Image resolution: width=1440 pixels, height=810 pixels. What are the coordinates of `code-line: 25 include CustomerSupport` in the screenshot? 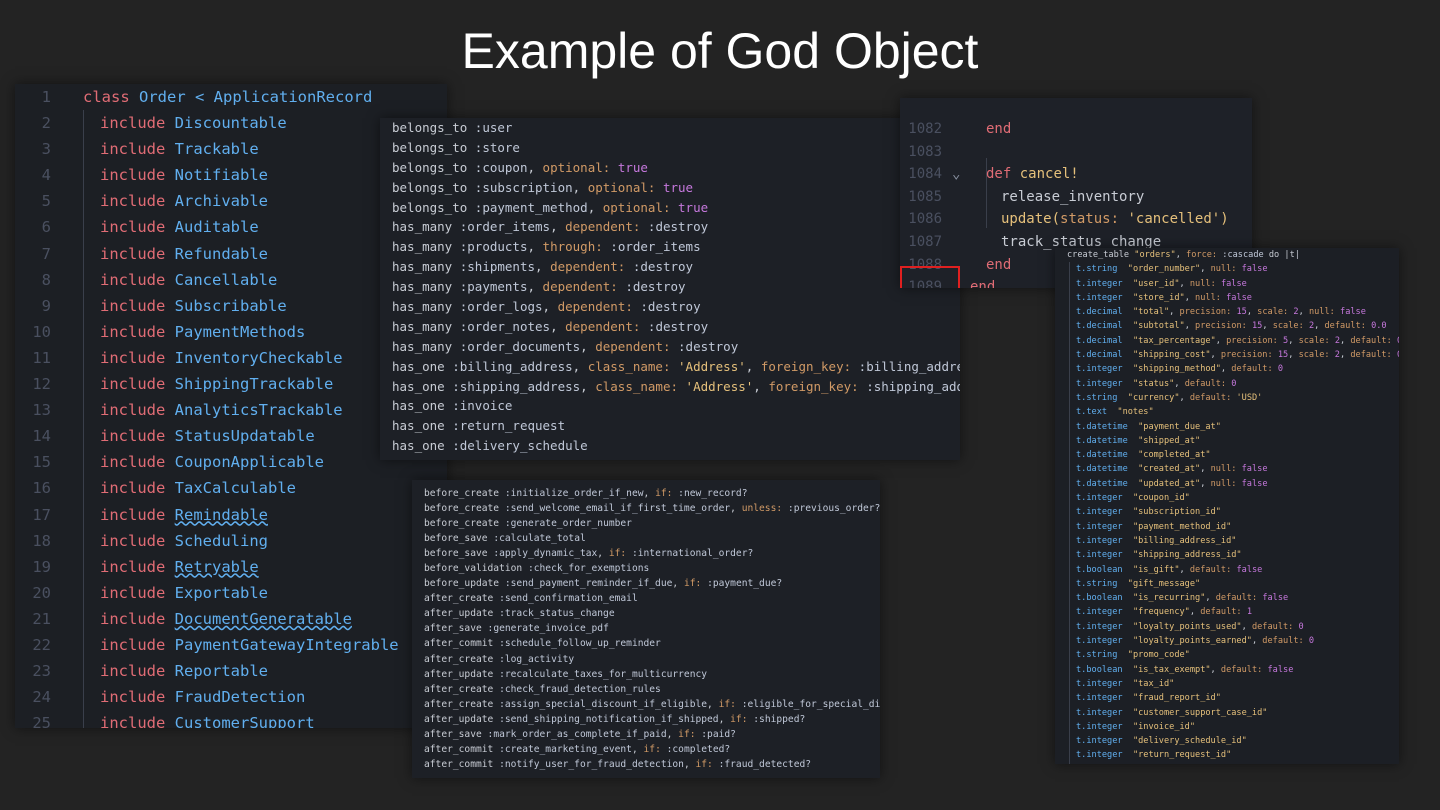 It's located at (231, 719).